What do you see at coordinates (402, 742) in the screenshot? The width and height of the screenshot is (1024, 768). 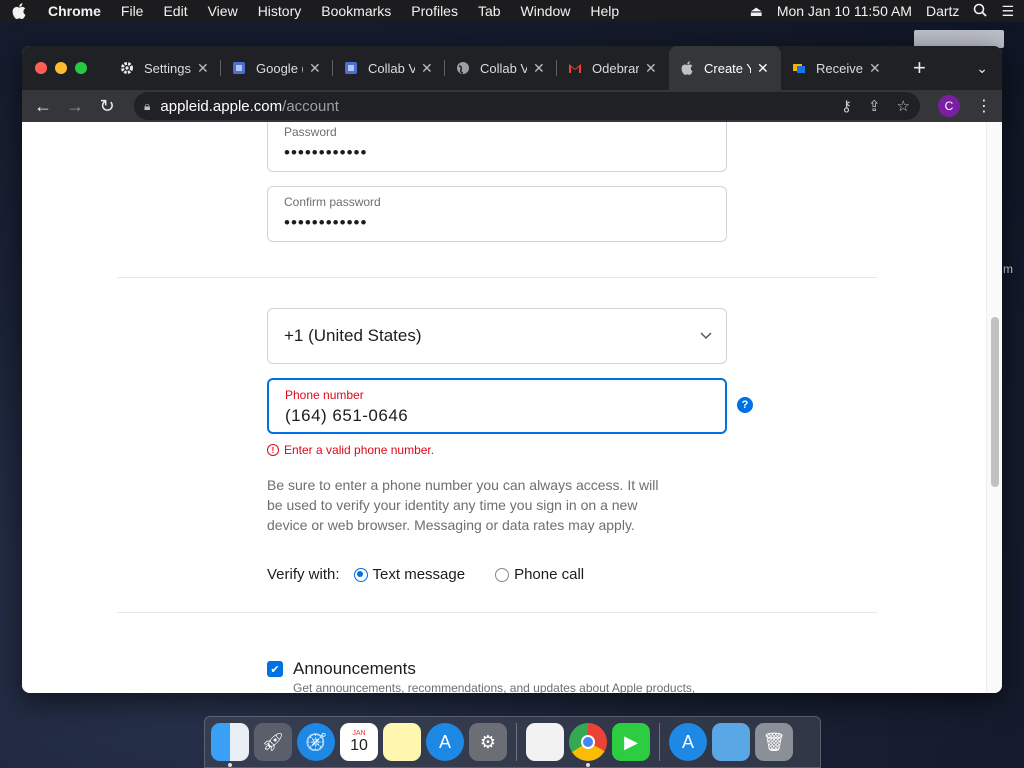 I see `notes-icon` at bounding box center [402, 742].